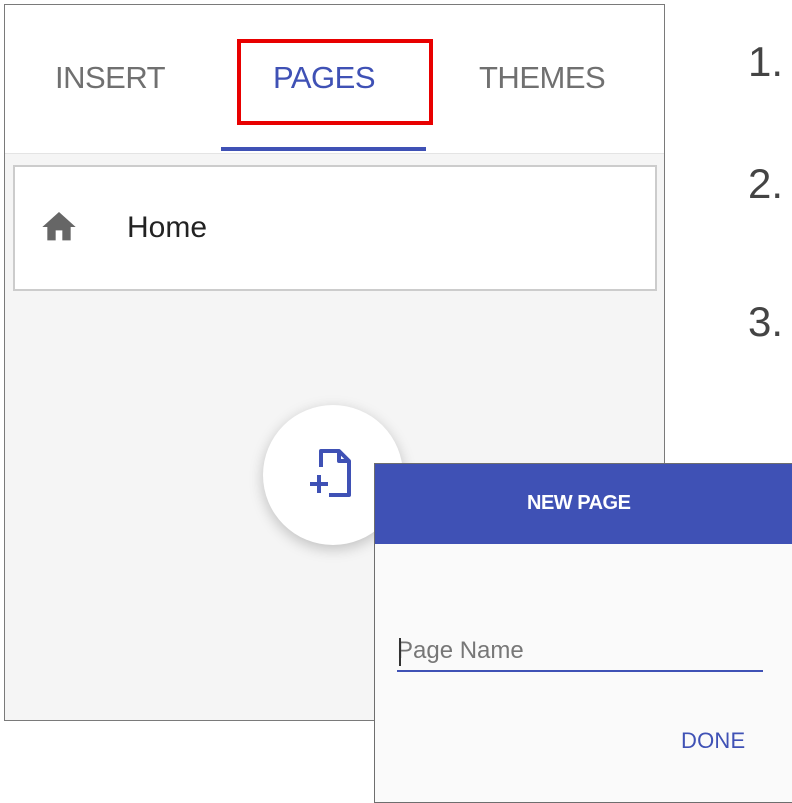 Image resolution: width=792 pixels, height=803 pixels. What do you see at coordinates (335, 228) in the screenshot?
I see `page-item-home: Home` at bounding box center [335, 228].